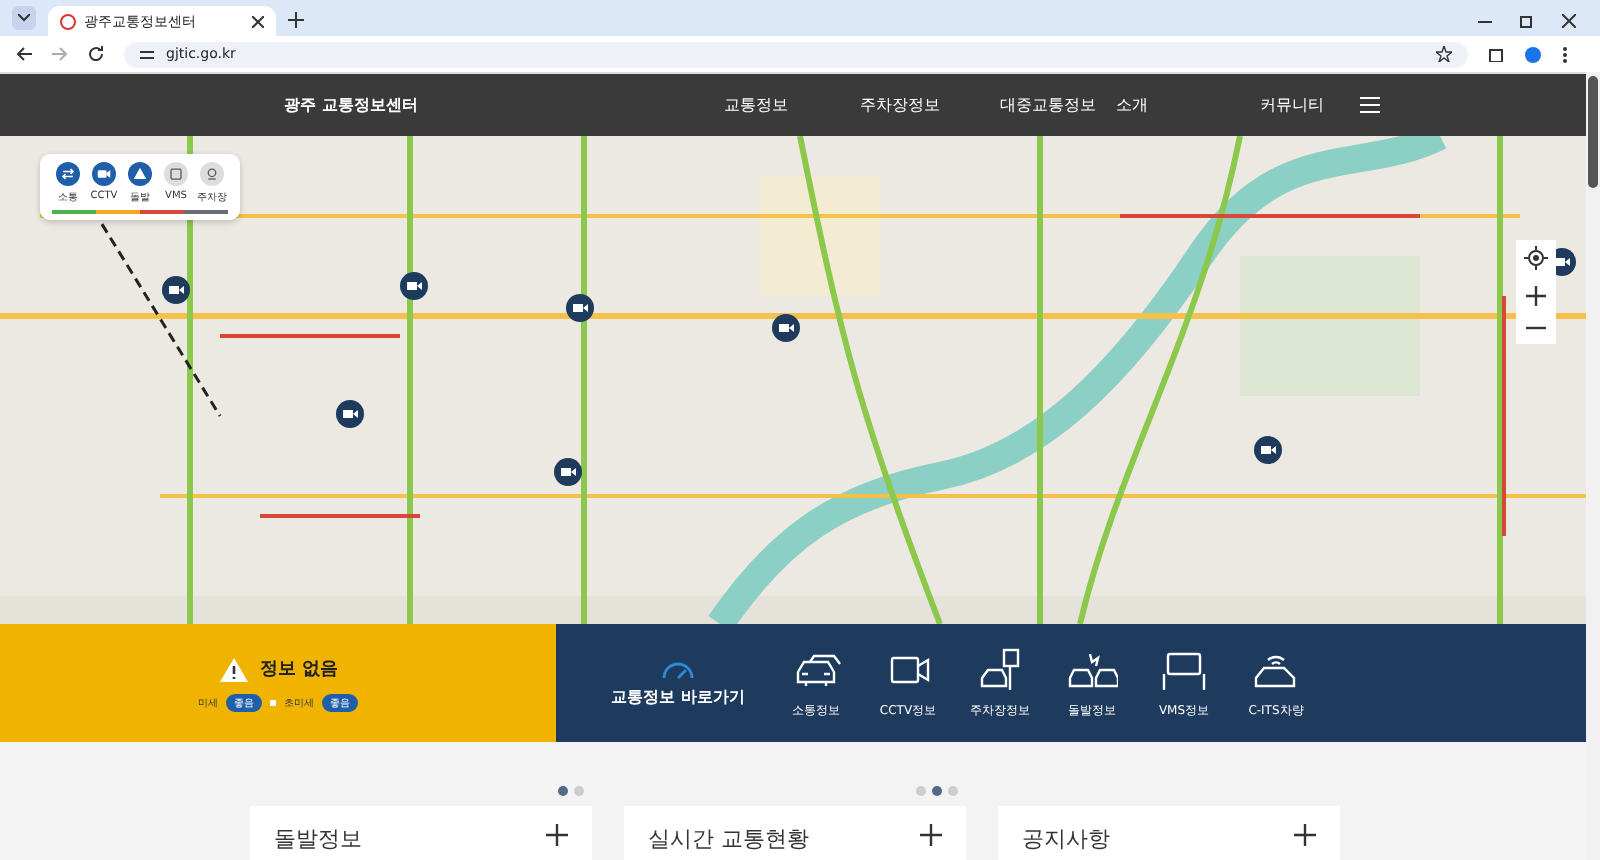  Describe the element at coordinates (1048, 105) in the screenshot. I see `nav-link: 대중교통정보` at that location.